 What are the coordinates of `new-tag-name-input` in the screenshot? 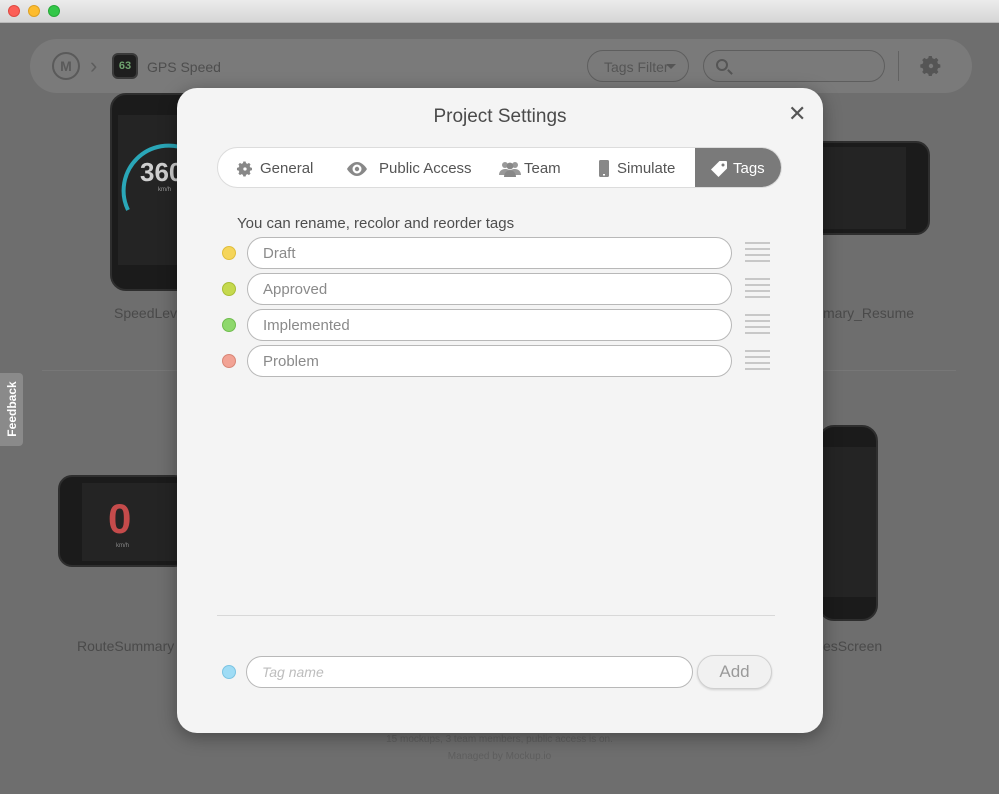 It's located at (469, 672).